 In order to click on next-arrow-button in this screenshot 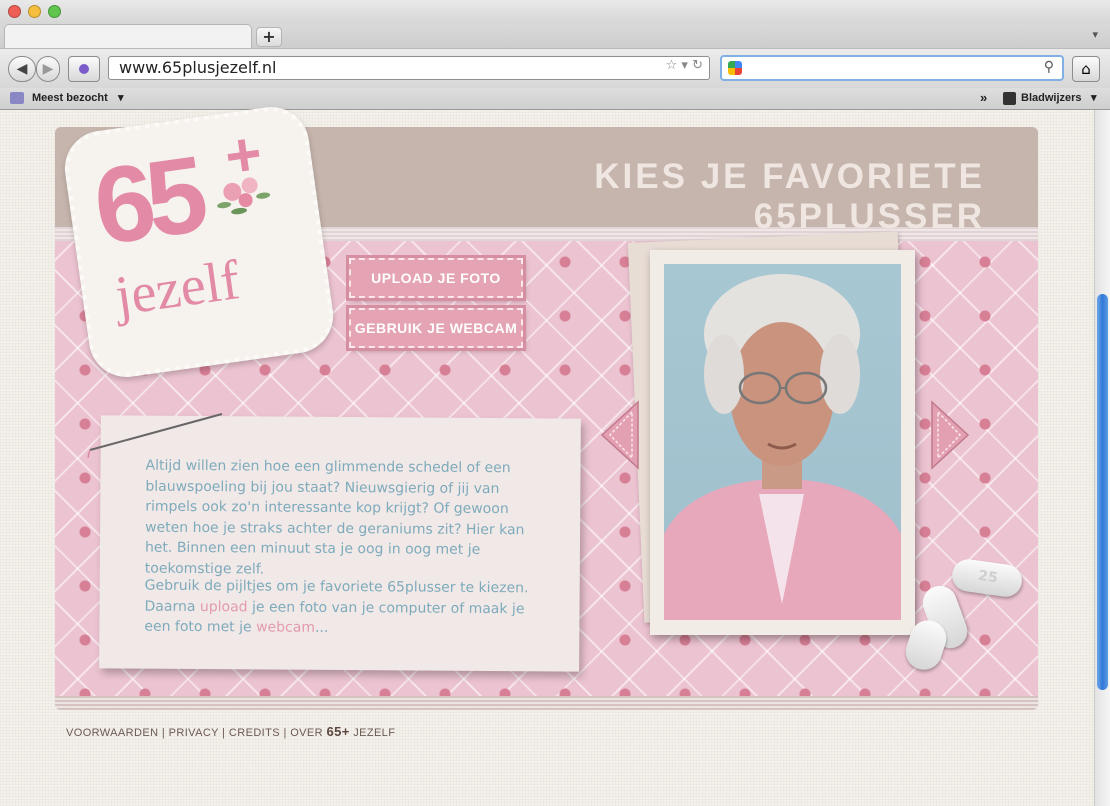, I will do `click(950, 435)`.